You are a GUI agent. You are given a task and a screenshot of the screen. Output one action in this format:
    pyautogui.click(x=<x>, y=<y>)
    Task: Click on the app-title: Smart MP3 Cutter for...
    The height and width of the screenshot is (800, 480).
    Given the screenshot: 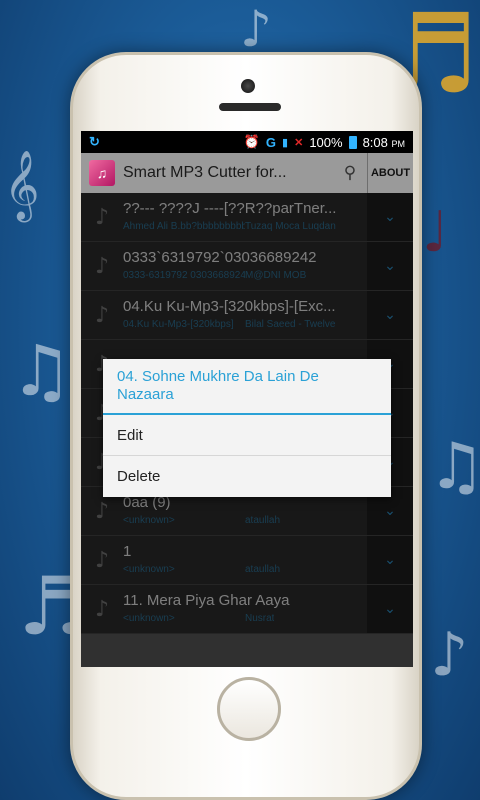 What is the action you would take?
    pyautogui.click(x=205, y=172)
    